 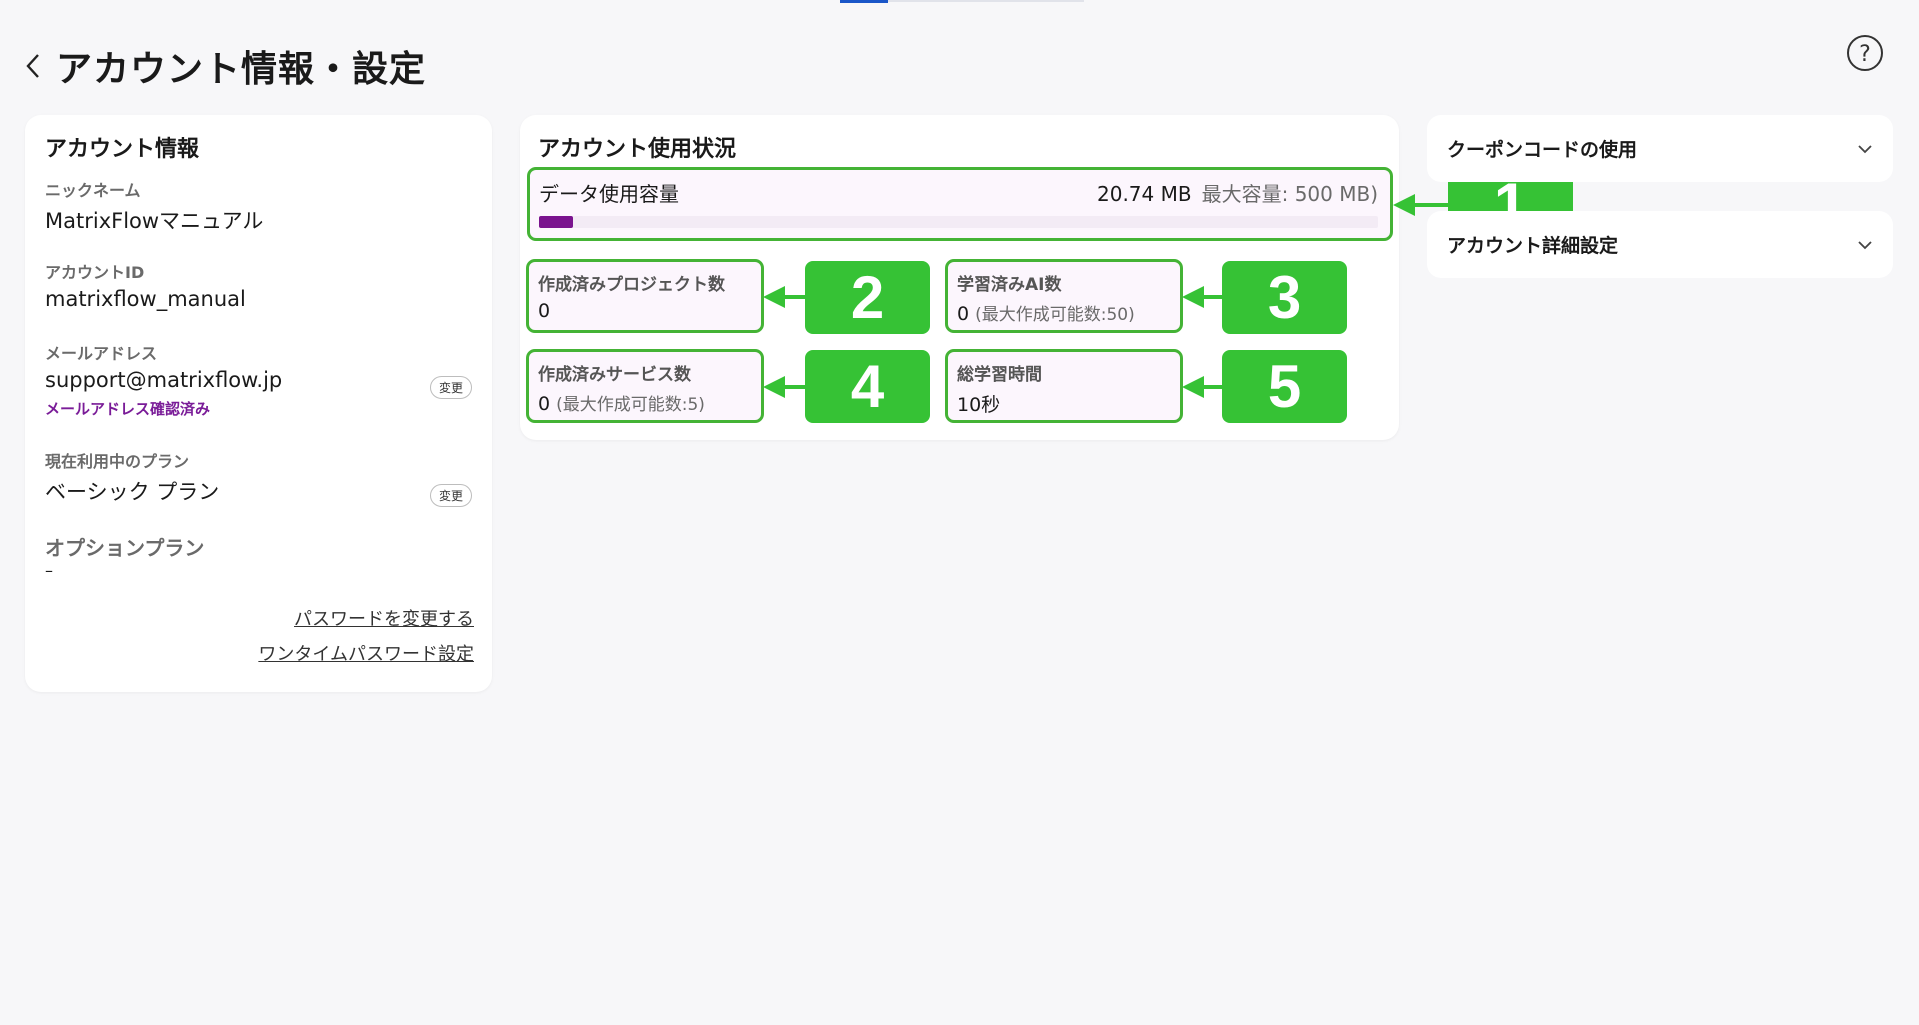 What do you see at coordinates (145, 299) in the screenshot?
I see `account-id-value: matrixflow_manual` at bounding box center [145, 299].